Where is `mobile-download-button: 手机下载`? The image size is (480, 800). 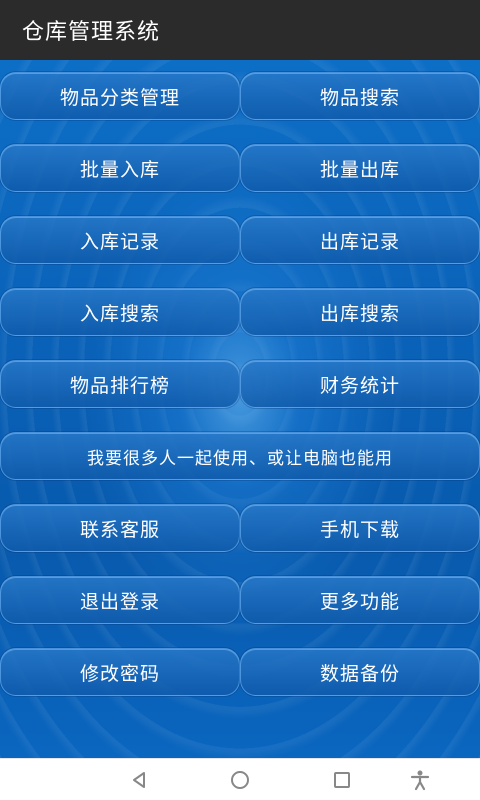 mobile-download-button: 手机下载 is located at coordinates (360, 528).